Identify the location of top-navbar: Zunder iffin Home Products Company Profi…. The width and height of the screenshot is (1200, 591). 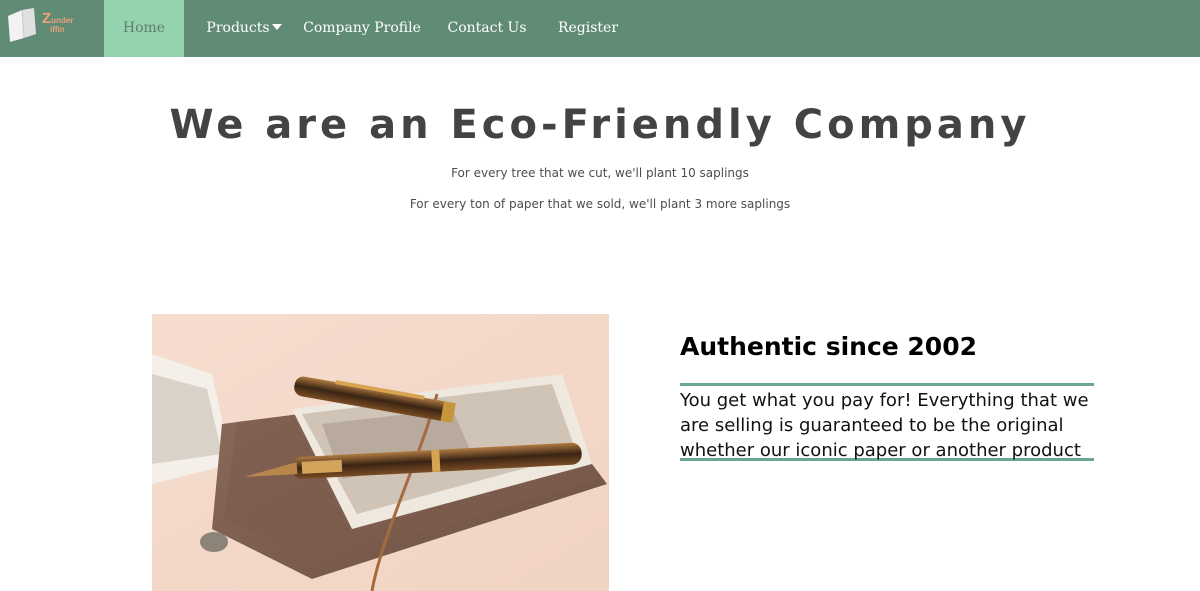
(600, 28).